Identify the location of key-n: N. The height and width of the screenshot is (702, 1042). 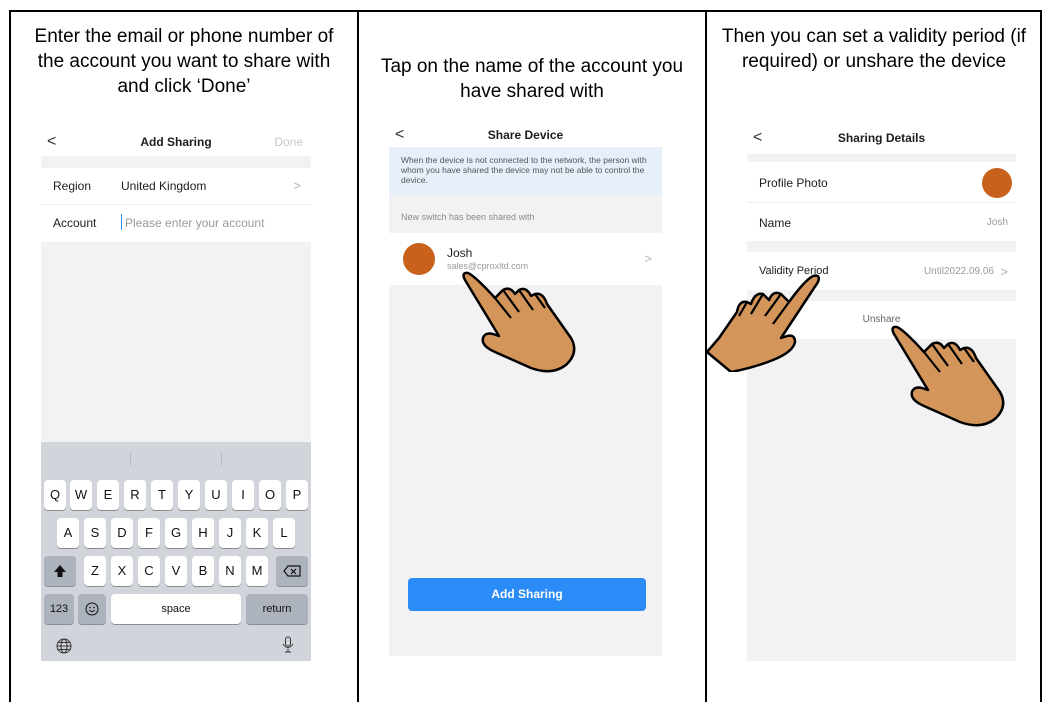
(230, 571).